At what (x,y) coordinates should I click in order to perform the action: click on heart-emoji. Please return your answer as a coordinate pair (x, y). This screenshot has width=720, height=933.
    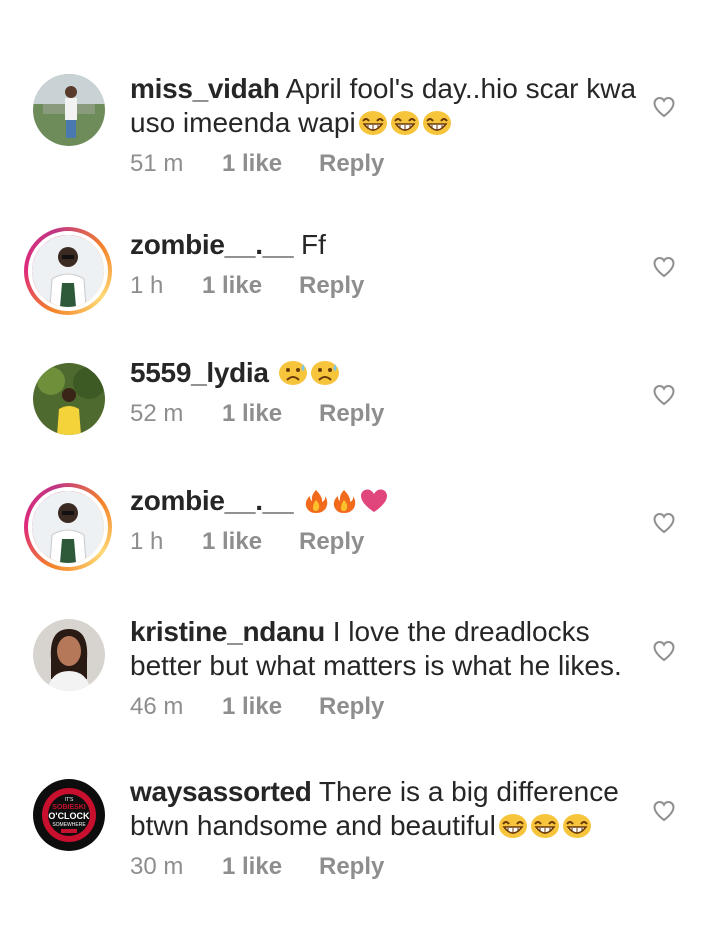
    Looking at the image, I should click on (374, 501).